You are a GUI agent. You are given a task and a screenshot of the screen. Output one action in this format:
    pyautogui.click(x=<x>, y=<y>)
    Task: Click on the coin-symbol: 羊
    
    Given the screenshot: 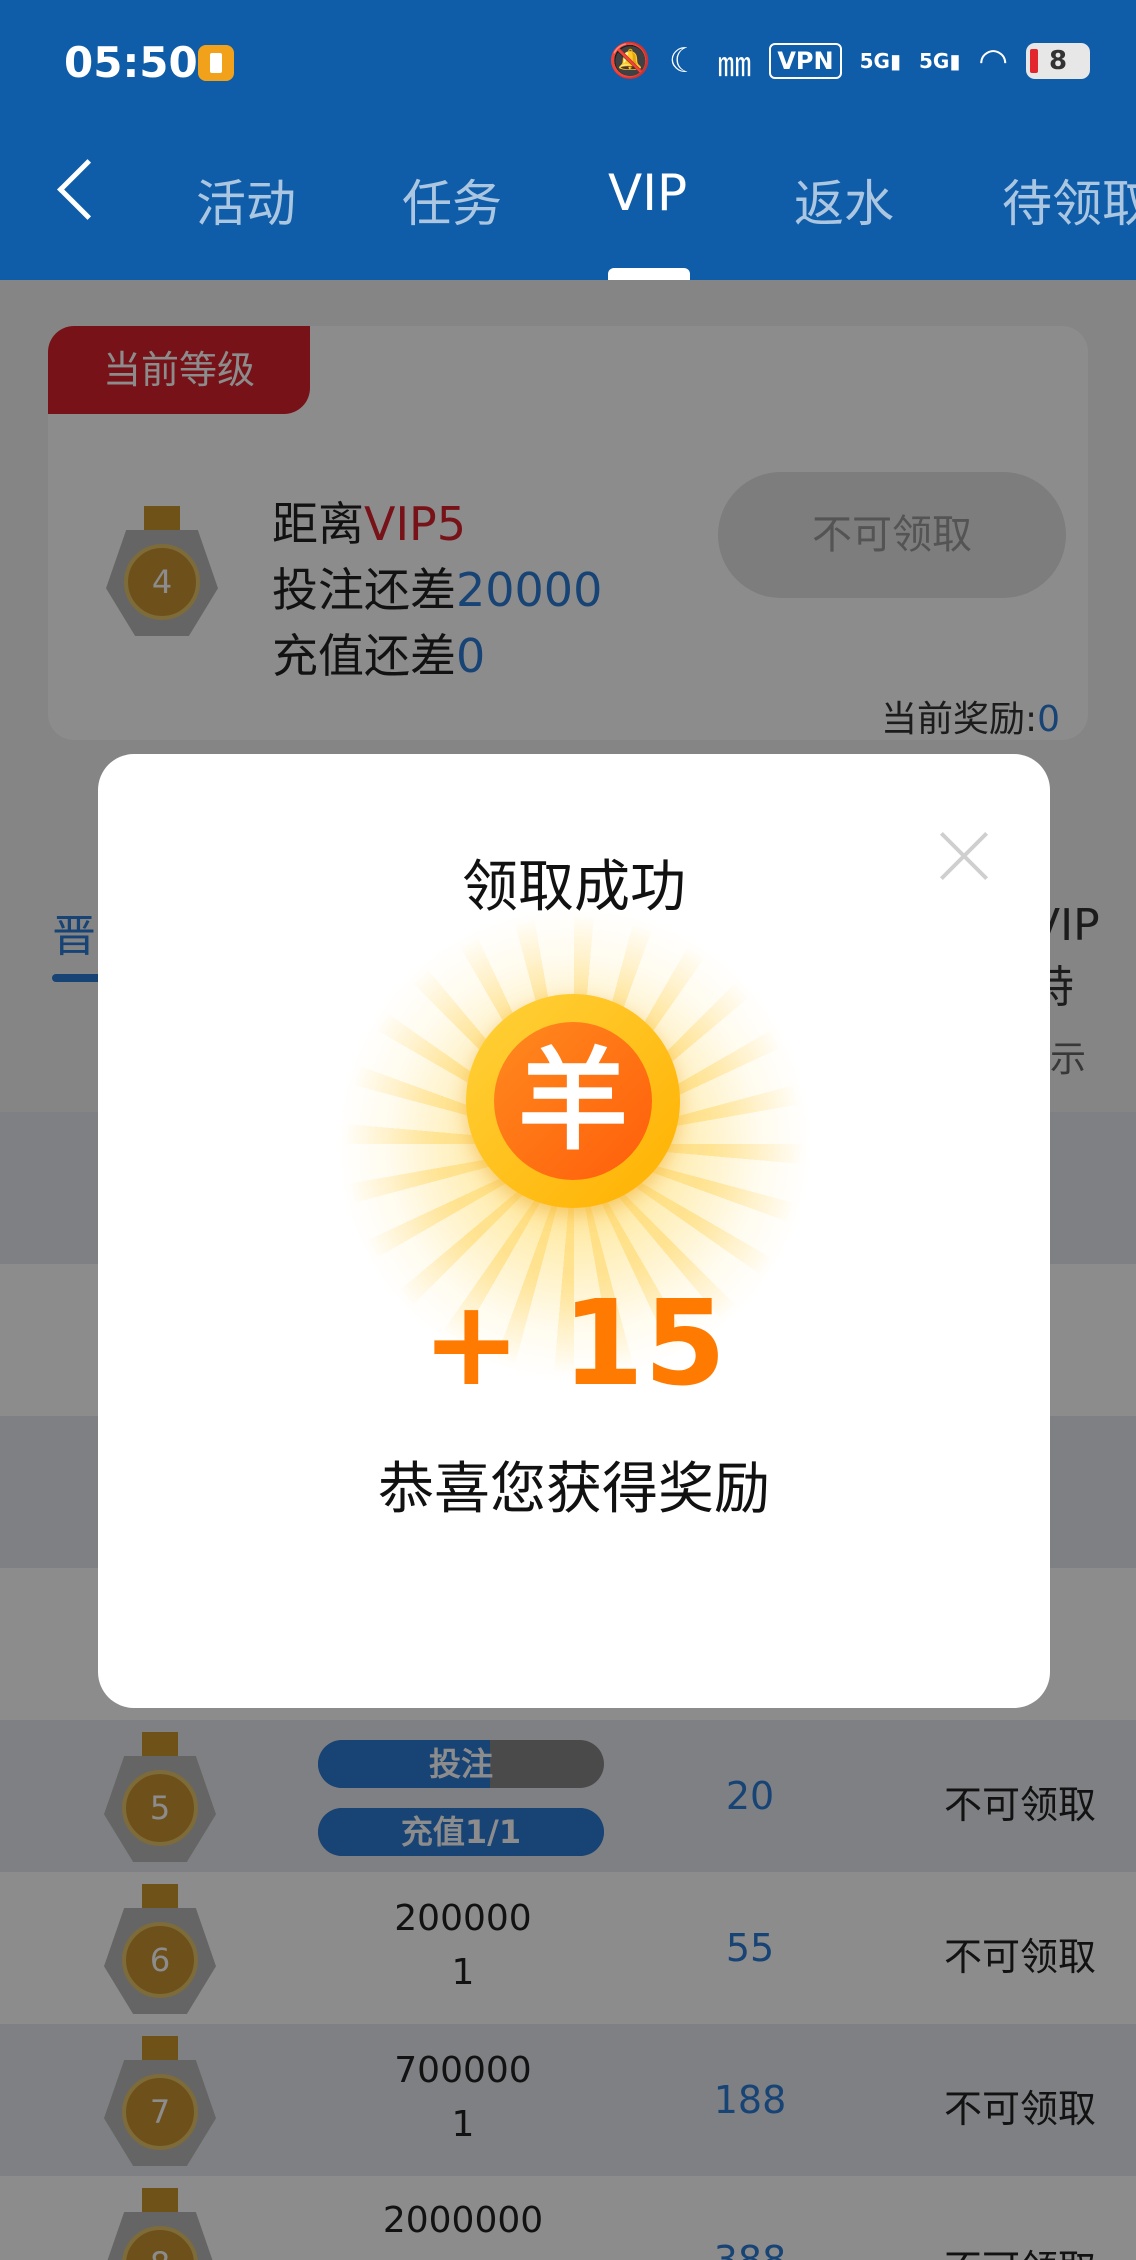 What is the action you would take?
    pyautogui.click(x=573, y=1101)
    